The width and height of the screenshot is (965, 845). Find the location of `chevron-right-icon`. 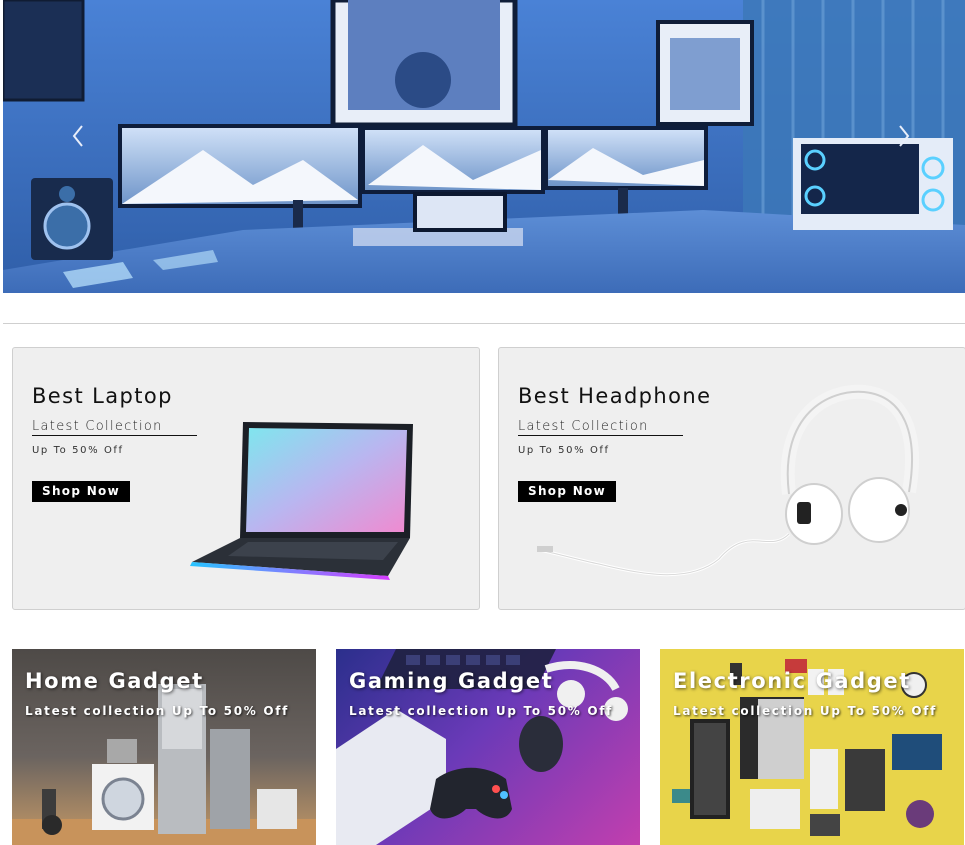

chevron-right-icon is located at coordinates (904, 136).